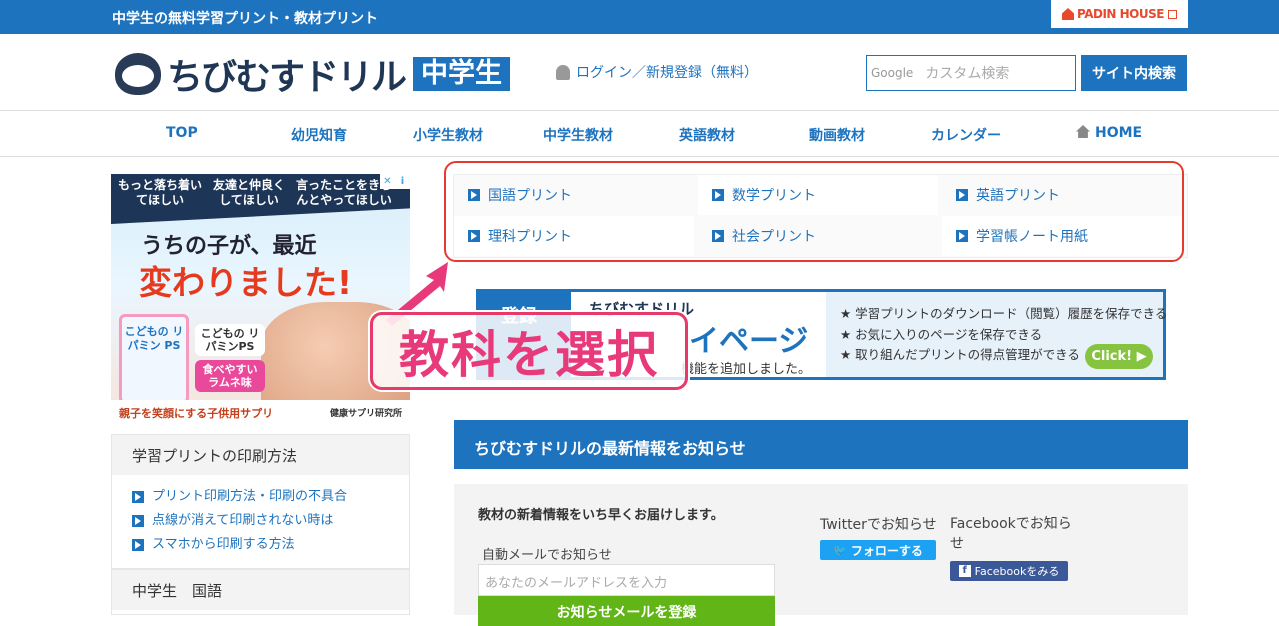  I want to click on sidebar-link-label: スマホから印刷する方法, so click(223, 544).